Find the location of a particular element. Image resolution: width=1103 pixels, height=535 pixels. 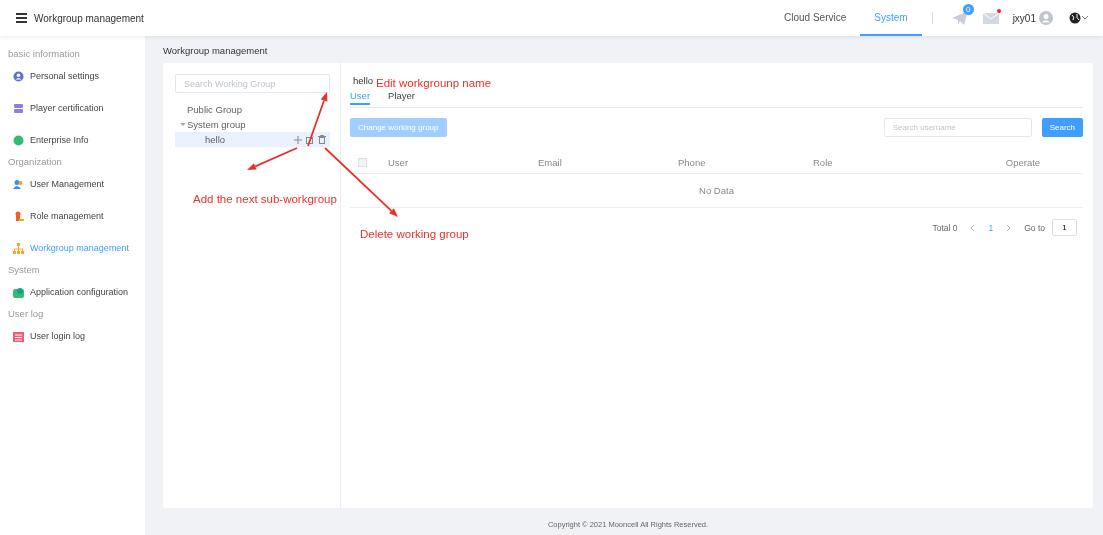

sidebar-item: Enterprise Info is located at coordinates (72, 140).